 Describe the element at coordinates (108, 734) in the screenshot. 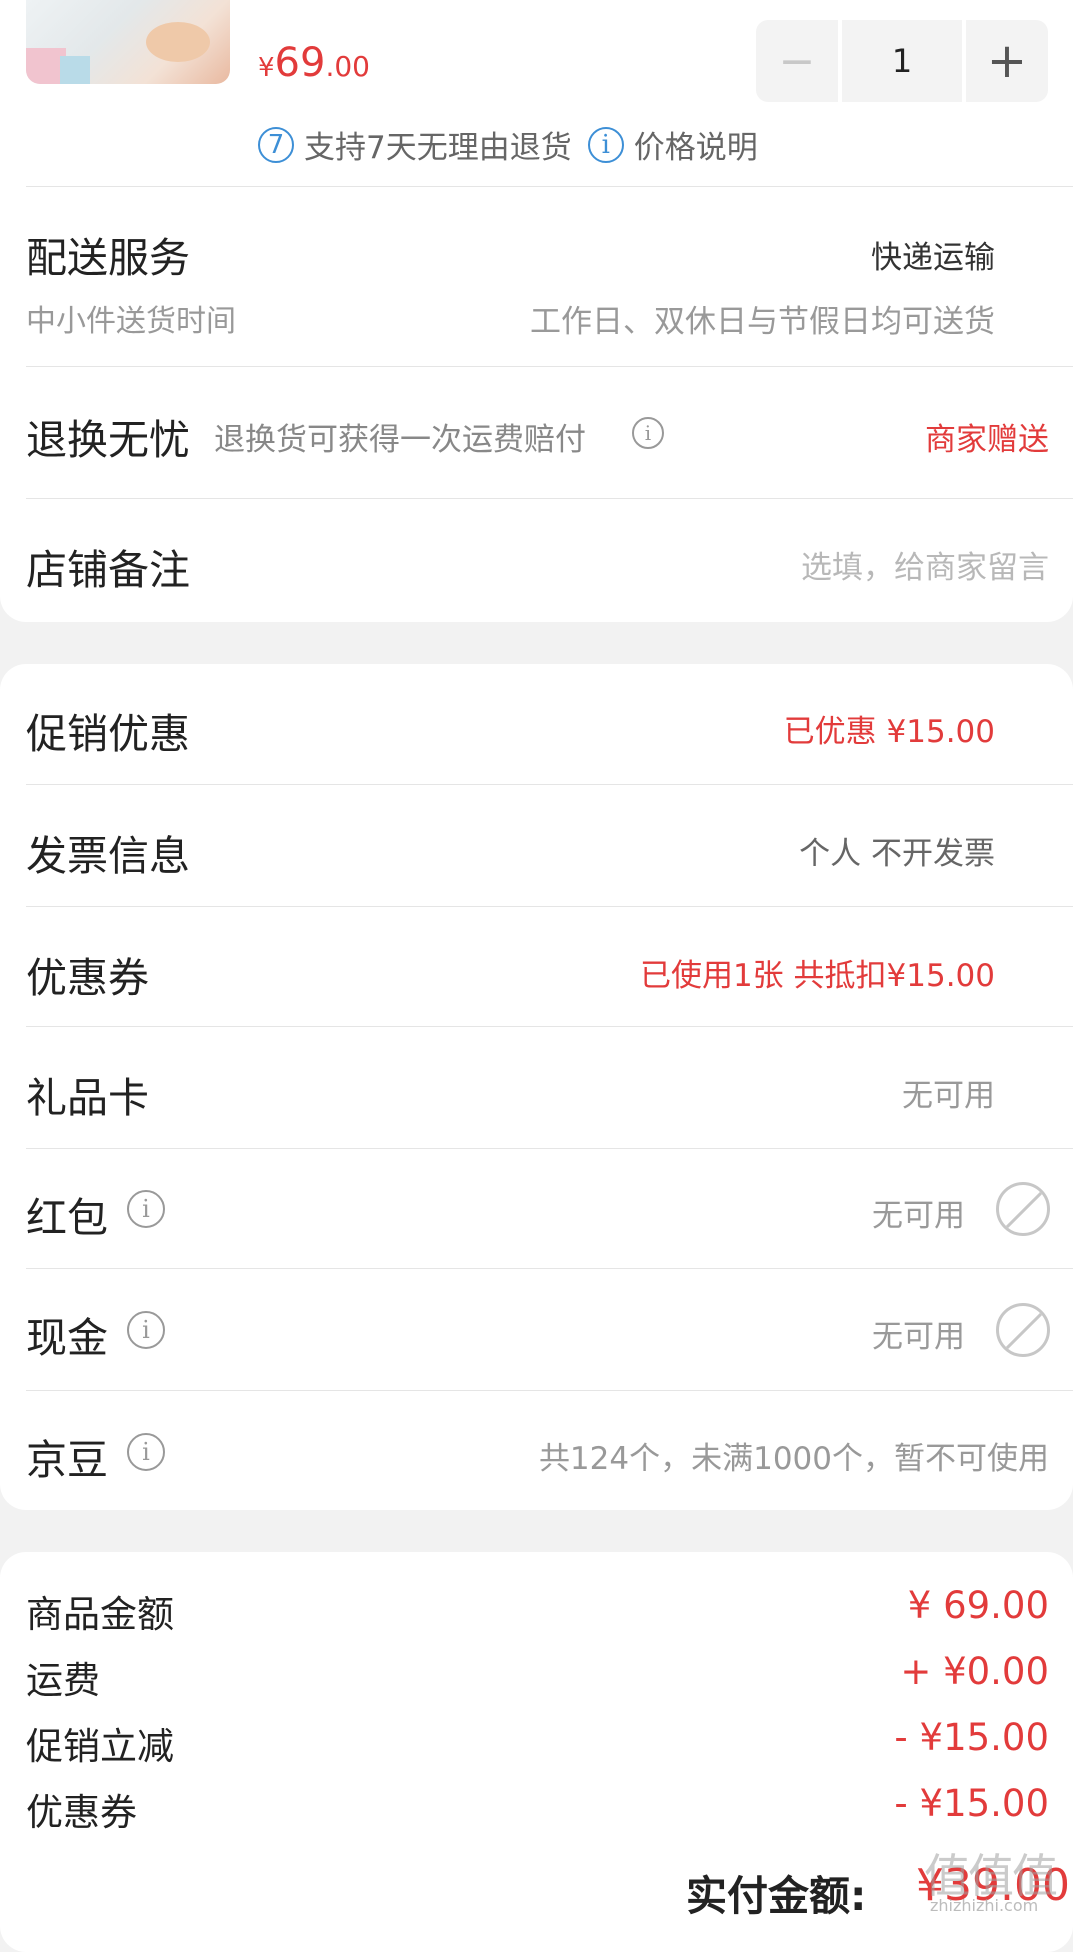

I see `promotion-label: 促销优惠` at that location.